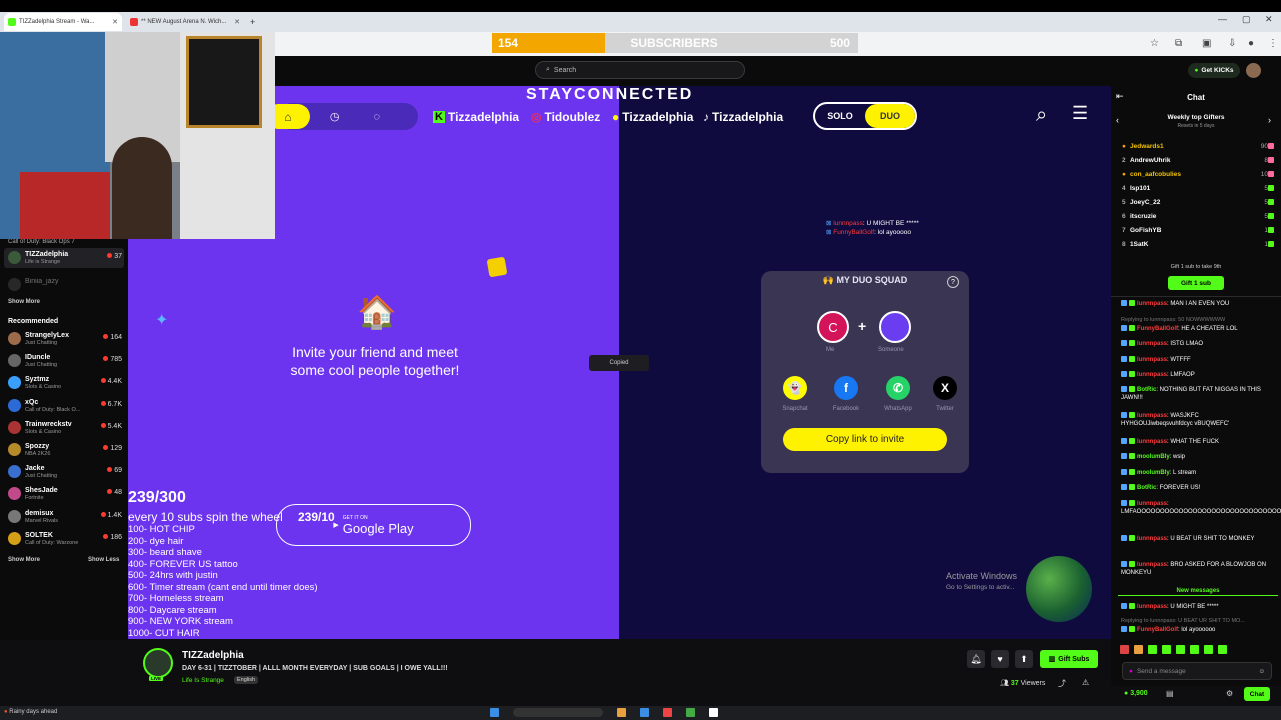 This screenshot has width=1281, height=720. I want to click on platform-badge-icon, so click(1124, 456).